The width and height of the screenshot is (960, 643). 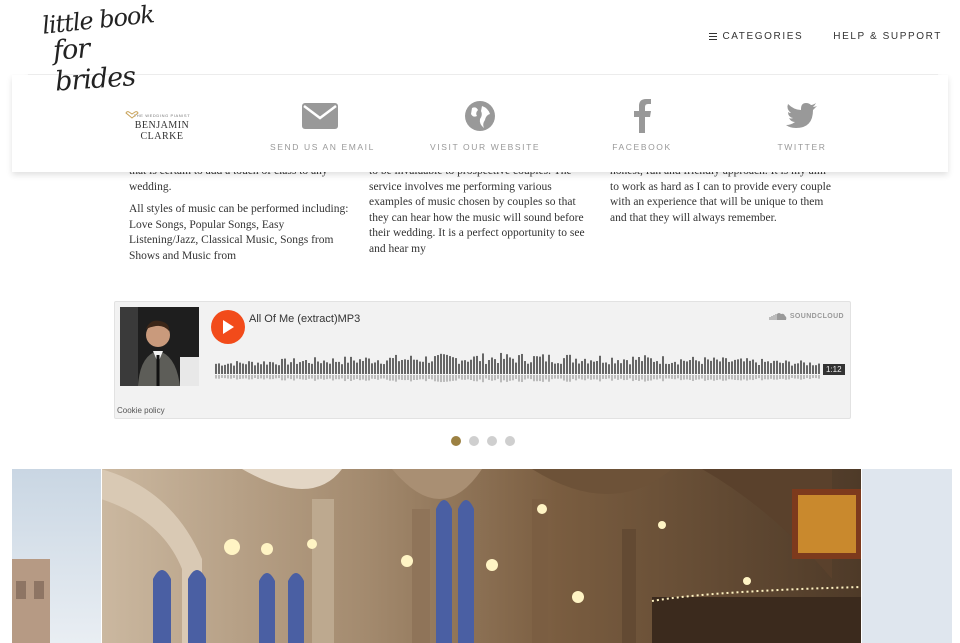 What do you see at coordinates (756, 36) in the screenshot?
I see `nav-categories: CATEGORIES` at bounding box center [756, 36].